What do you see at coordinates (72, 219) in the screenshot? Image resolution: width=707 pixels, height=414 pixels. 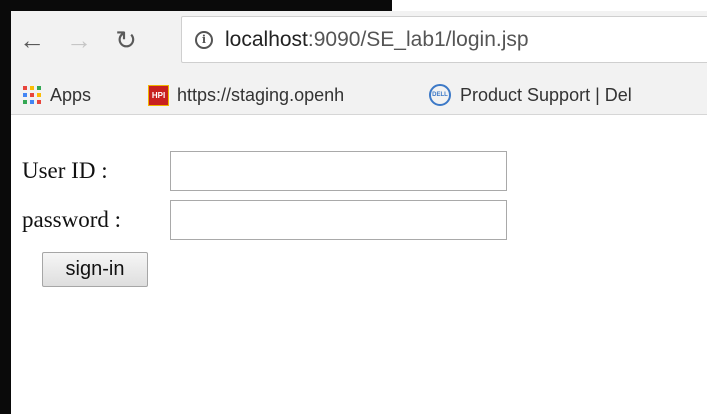 I see `password-label: password :` at bounding box center [72, 219].